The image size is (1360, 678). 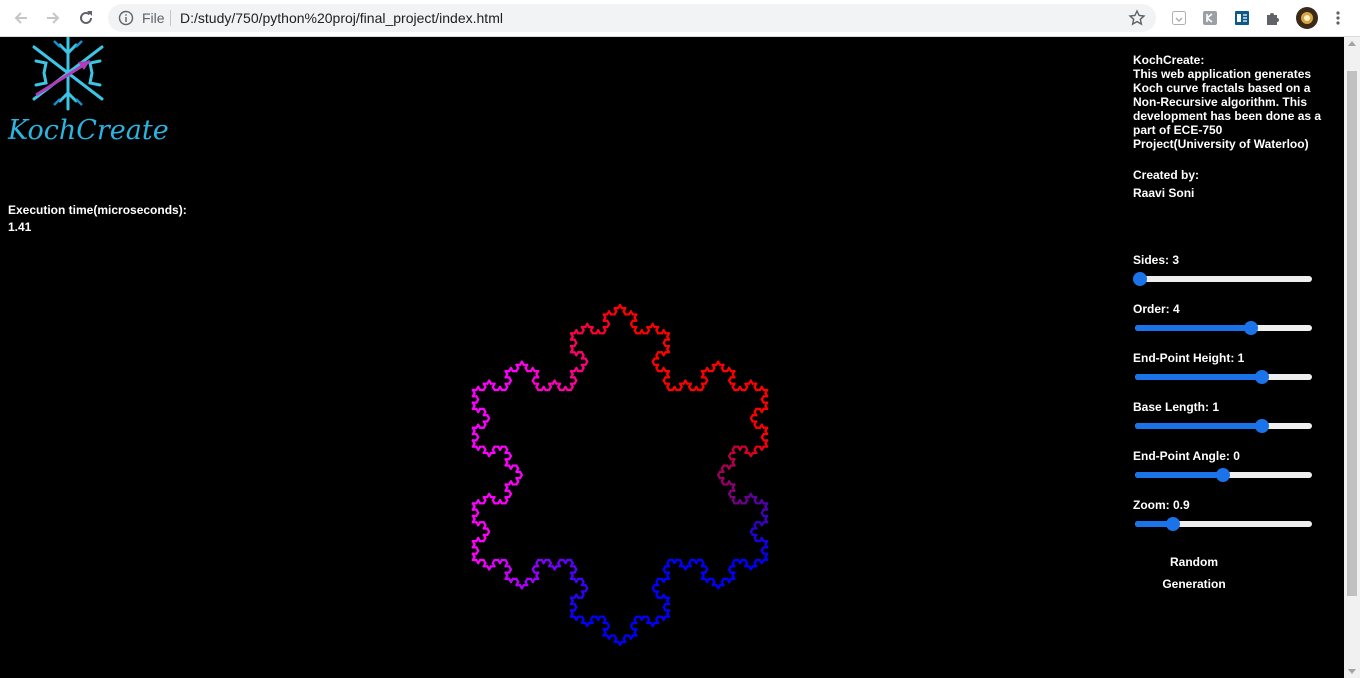 I want to click on extension-pdf-icon, so click(x=1179, y=18).